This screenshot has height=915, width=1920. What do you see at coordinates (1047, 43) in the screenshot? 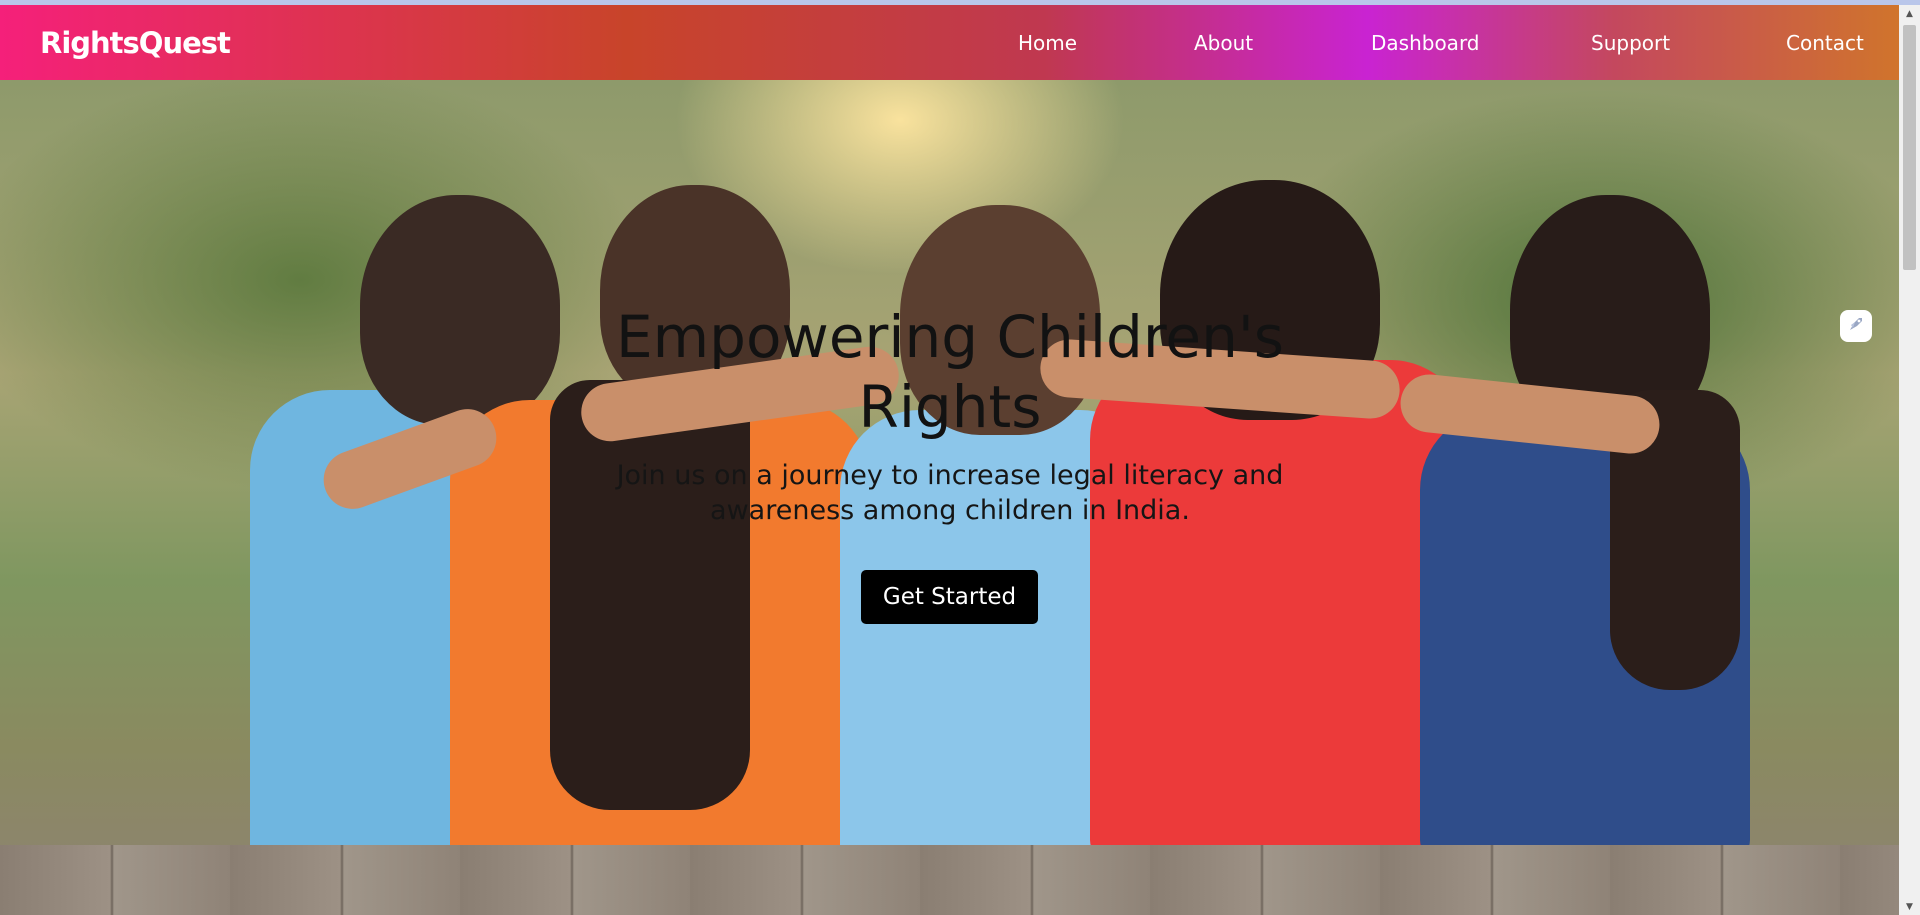
I see `nav-home-link: Home` at bounding box center [1047, 43].